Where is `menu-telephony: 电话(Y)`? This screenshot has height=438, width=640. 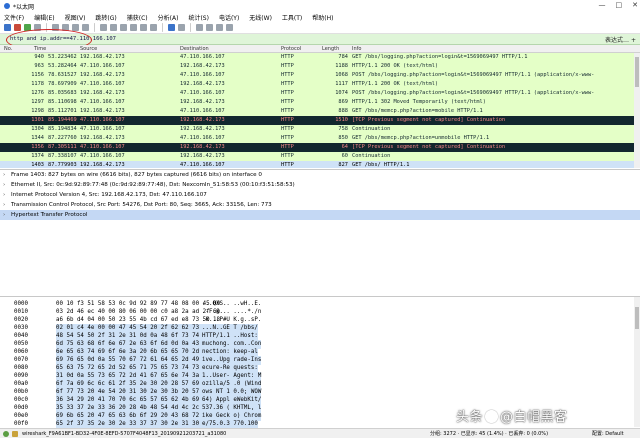 menu-telephony: 电话(Y) is located at coordinates (229, 17).